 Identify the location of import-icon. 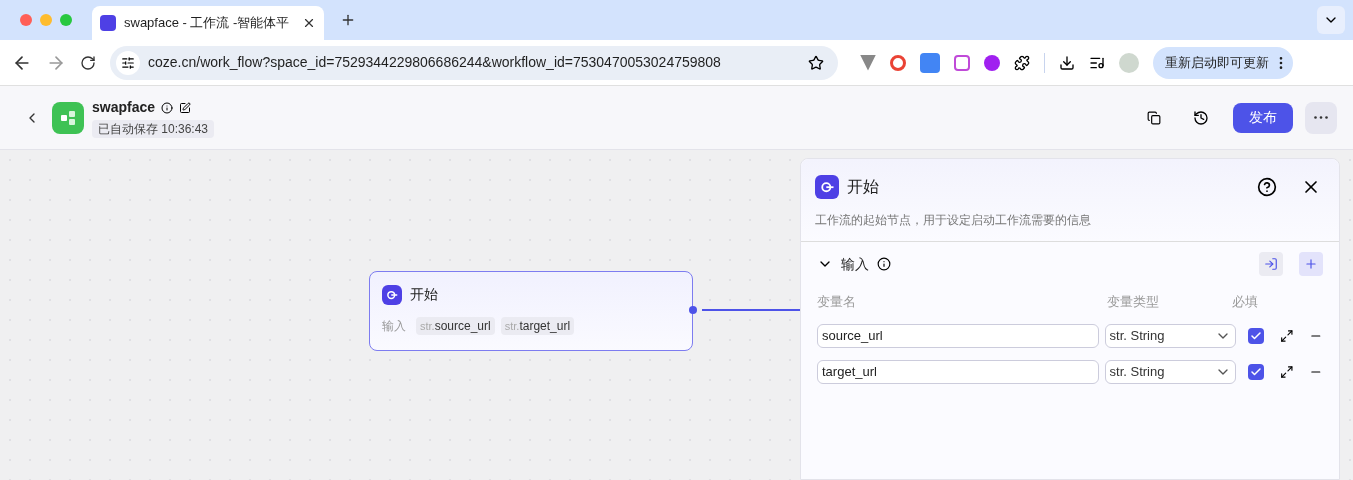
(1271, 264).